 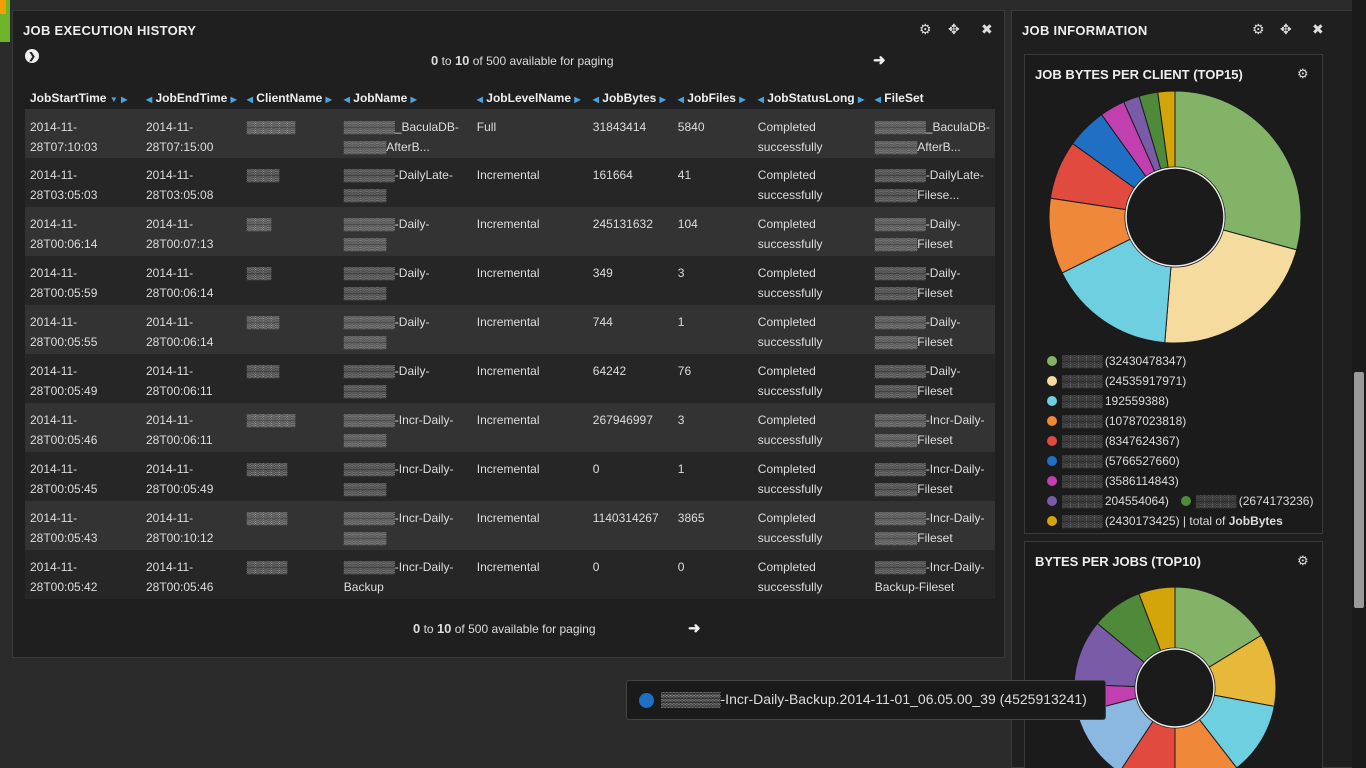 What do you see at coordinates (1113, 521) in the screenshot?
I see `legend-item: ▒▒▒▒▒ (2430173425)` at bounding box center [1113, 521].